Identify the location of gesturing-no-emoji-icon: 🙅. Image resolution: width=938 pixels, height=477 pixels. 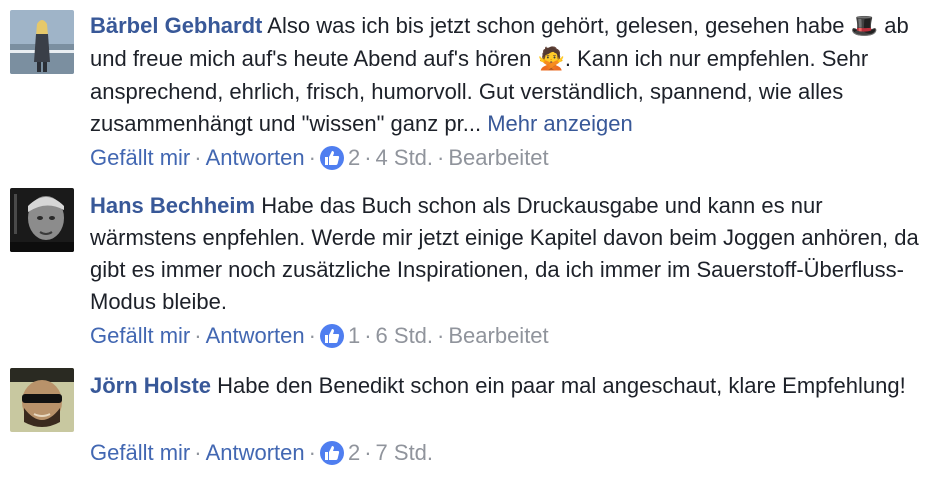
(551, 59).